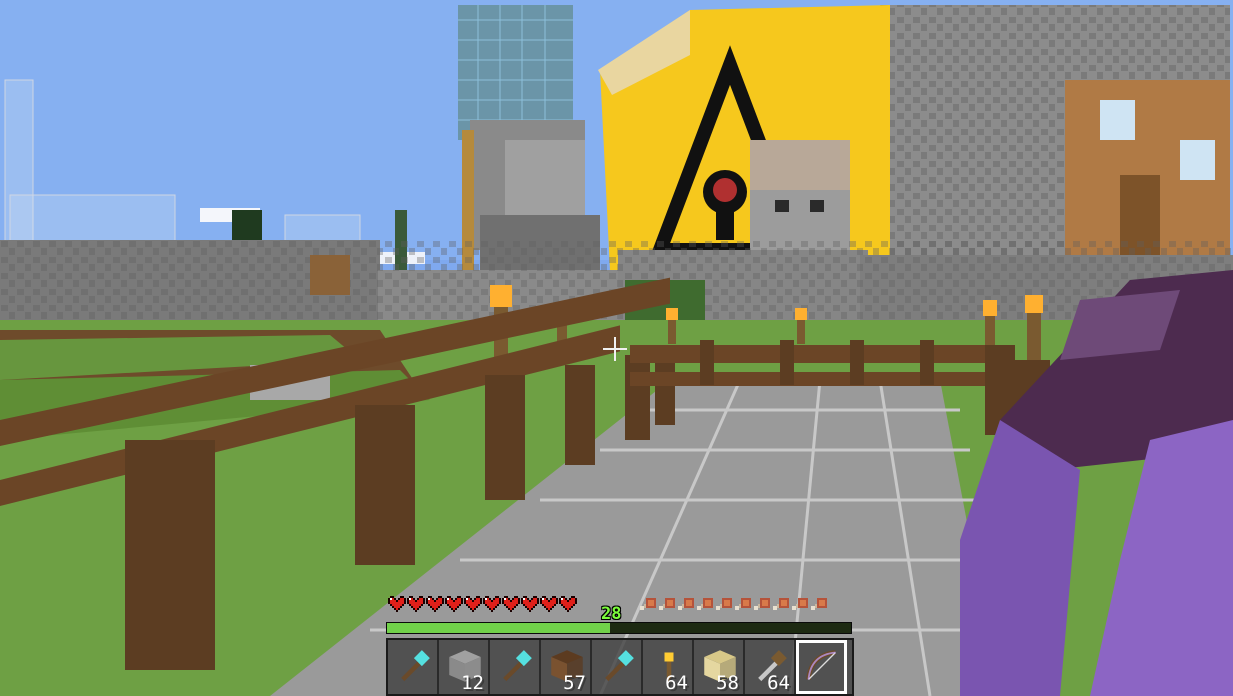 The height and width of the screenshot is (696, 1233). What do you see at coordinates (668, 667) in the screenshot?
I see `hotbar-slot-6: 64` at bounding box center [668, 667].